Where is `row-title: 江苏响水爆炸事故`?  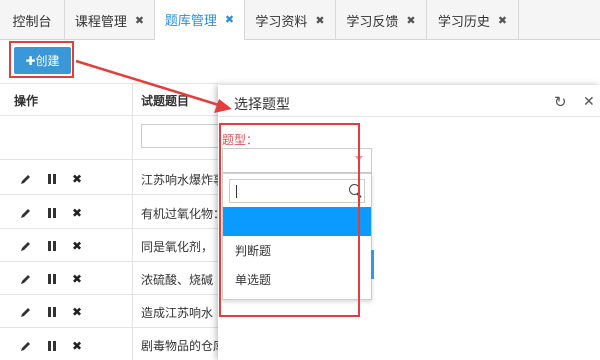
row-title: 江苏响水爆炸事故 is located at coordinates (179, 180).